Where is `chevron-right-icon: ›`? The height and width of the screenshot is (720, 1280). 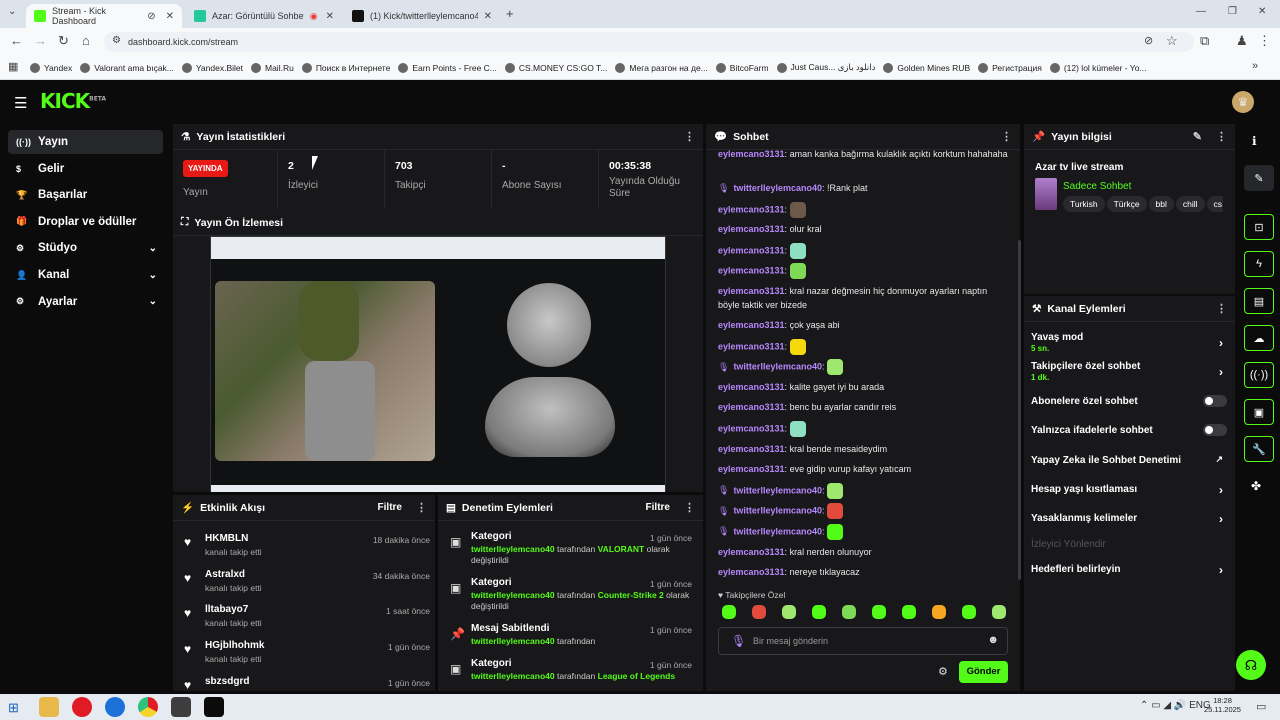 chevron-right-icon: › is located at coordinates (1221, 490).